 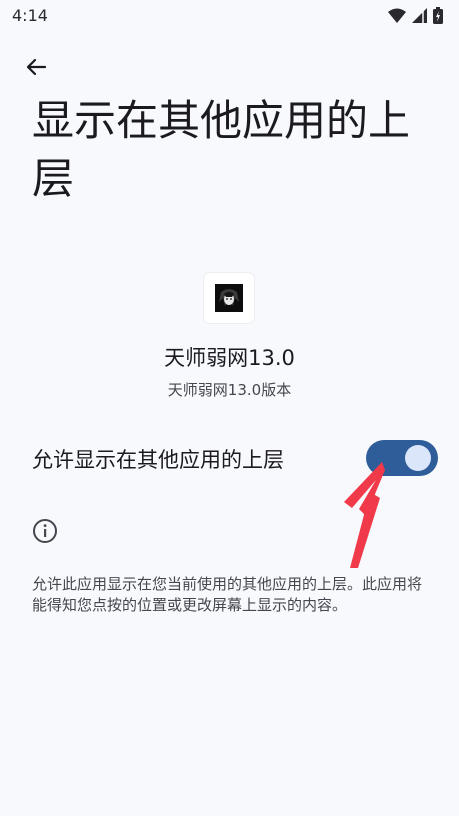 What do you see at coordinates (229, 16) in the screenshot?
I see `status-bar: 4:14` at bounding box center [229, 16].